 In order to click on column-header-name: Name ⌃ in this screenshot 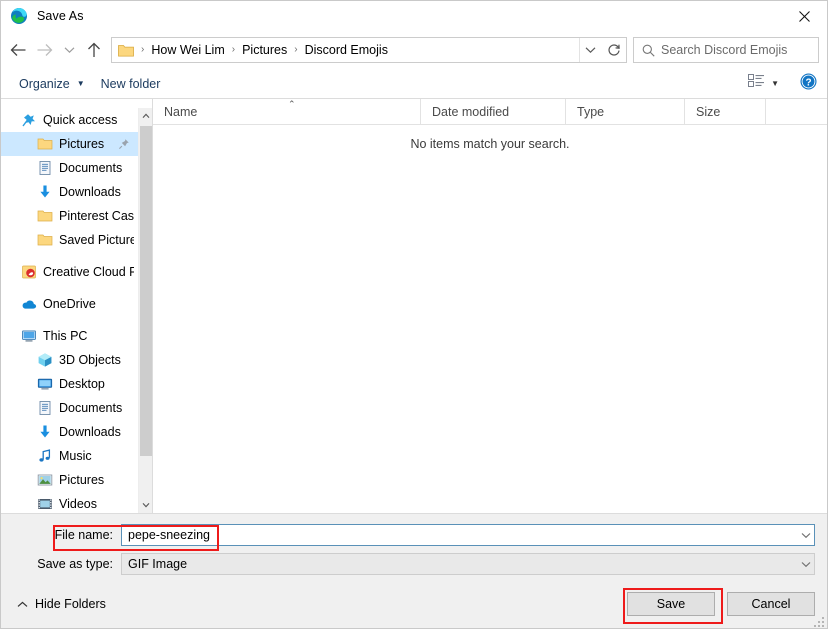, I will do `click(287, 111)`.